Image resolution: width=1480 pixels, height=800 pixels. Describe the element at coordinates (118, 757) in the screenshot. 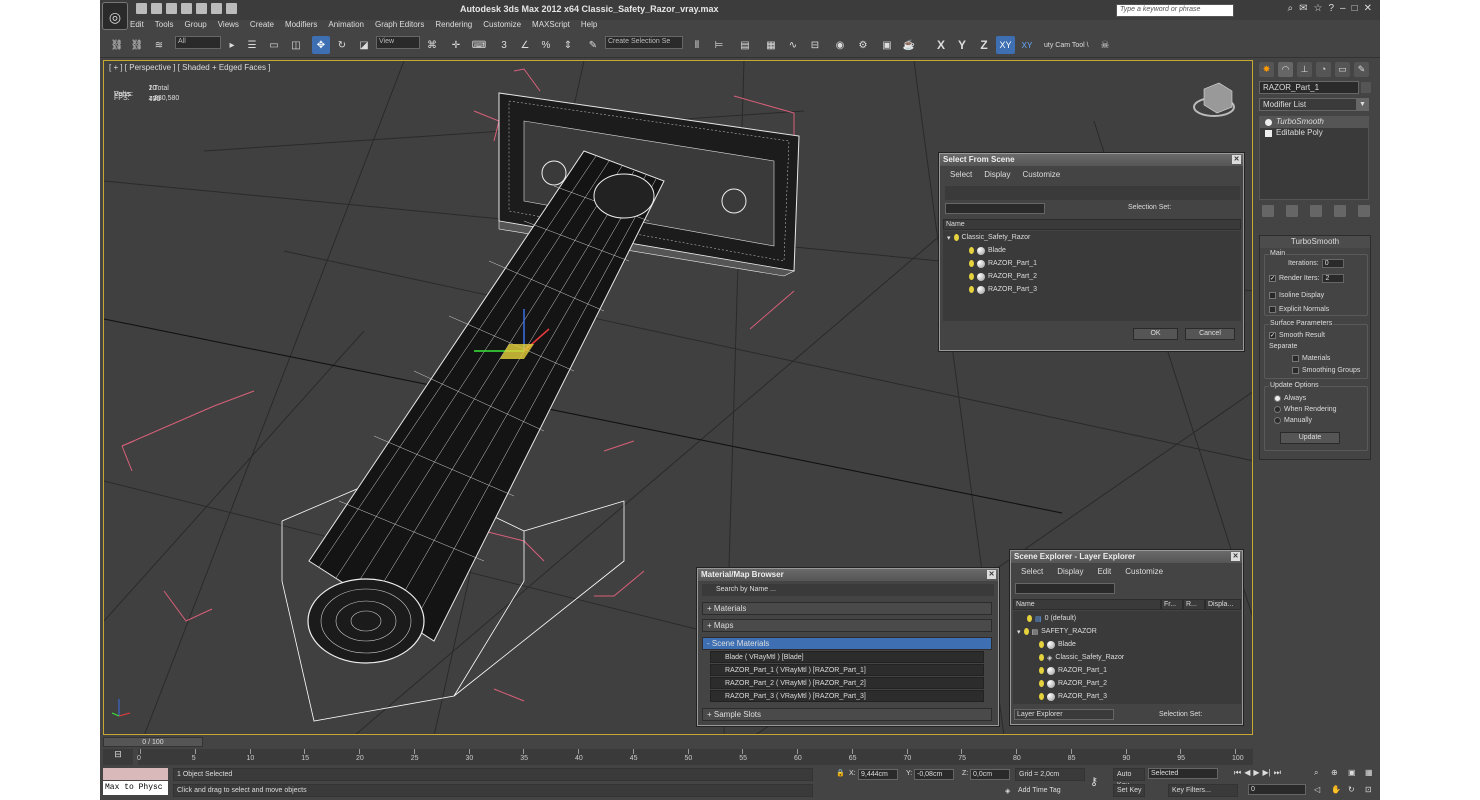

I see `curve-editor-toggle-icon: ⊟` at that location.